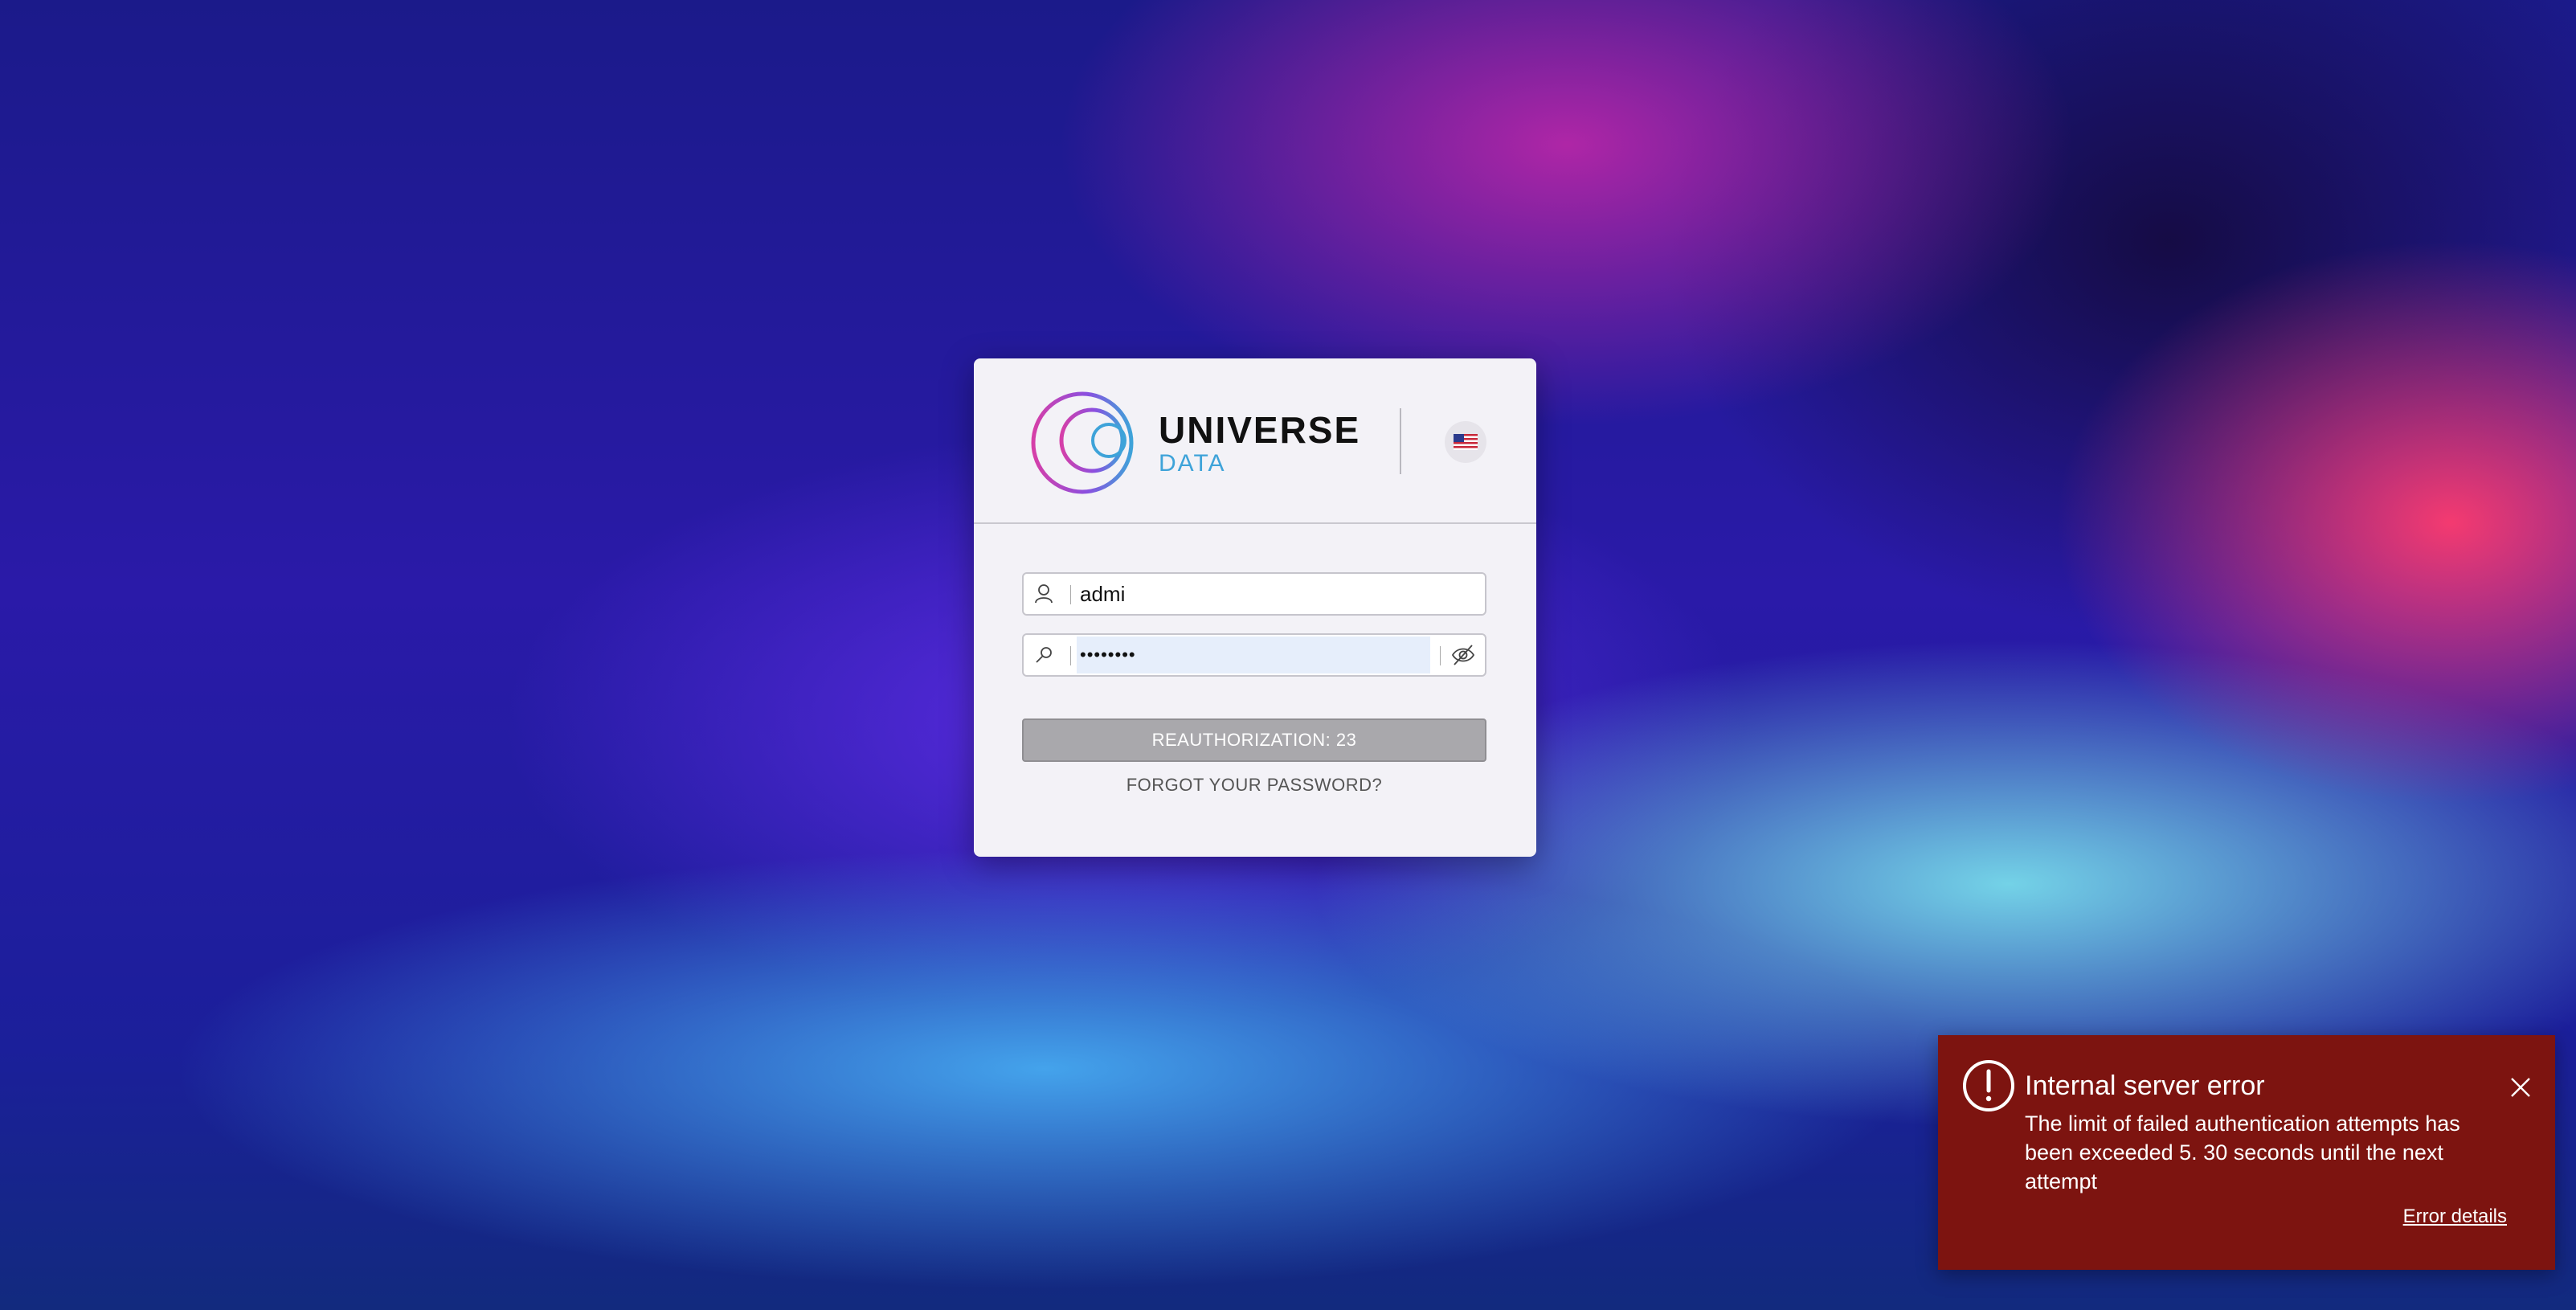 This screenshot has width=2576, height=1310. Describe the element at coordinates (2455, 1217) in the screenshot. I see `error-details-link: Error details` at that location.